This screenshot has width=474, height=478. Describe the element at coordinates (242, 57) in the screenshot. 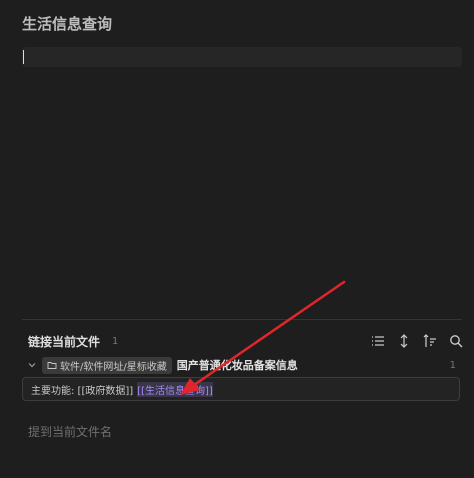

I see `editor-line` at that location.